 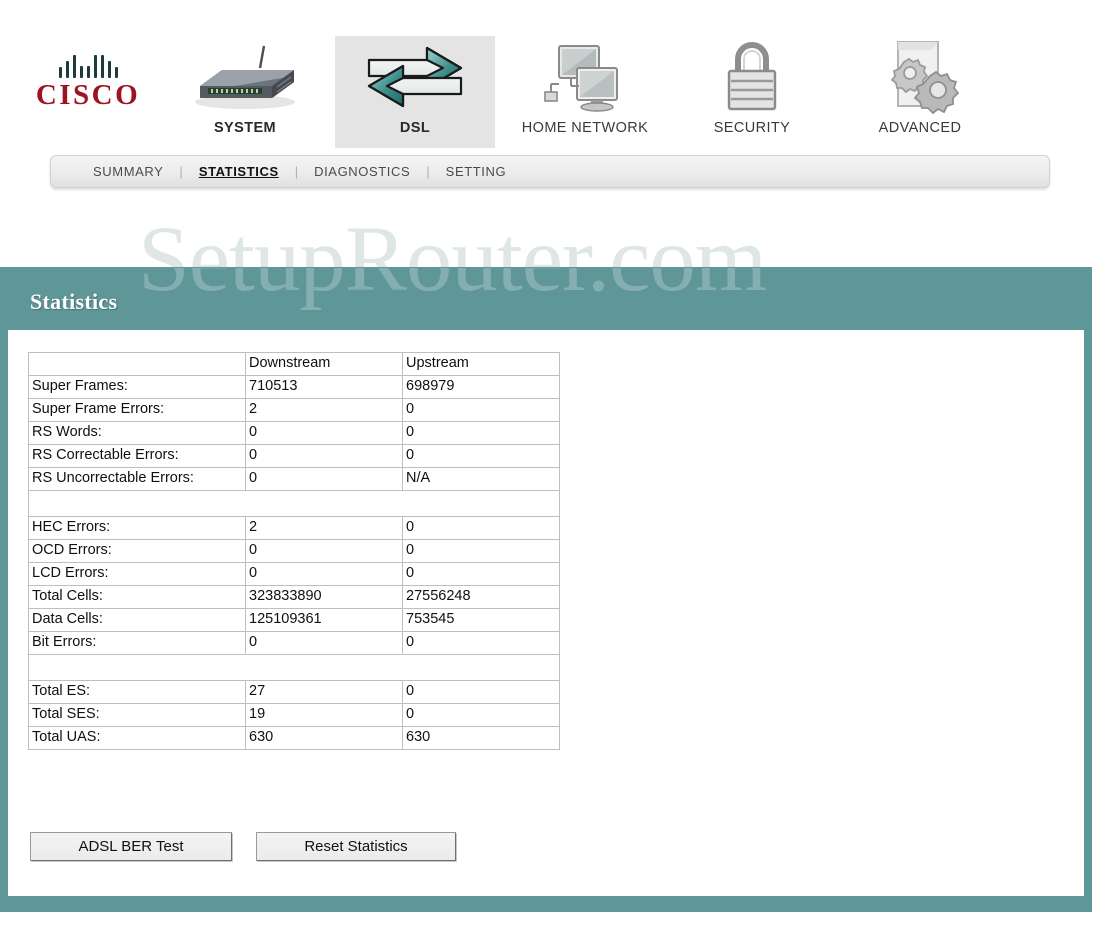 I want to click on nav-label-security: SECURITY, so click(x=752, y=128).